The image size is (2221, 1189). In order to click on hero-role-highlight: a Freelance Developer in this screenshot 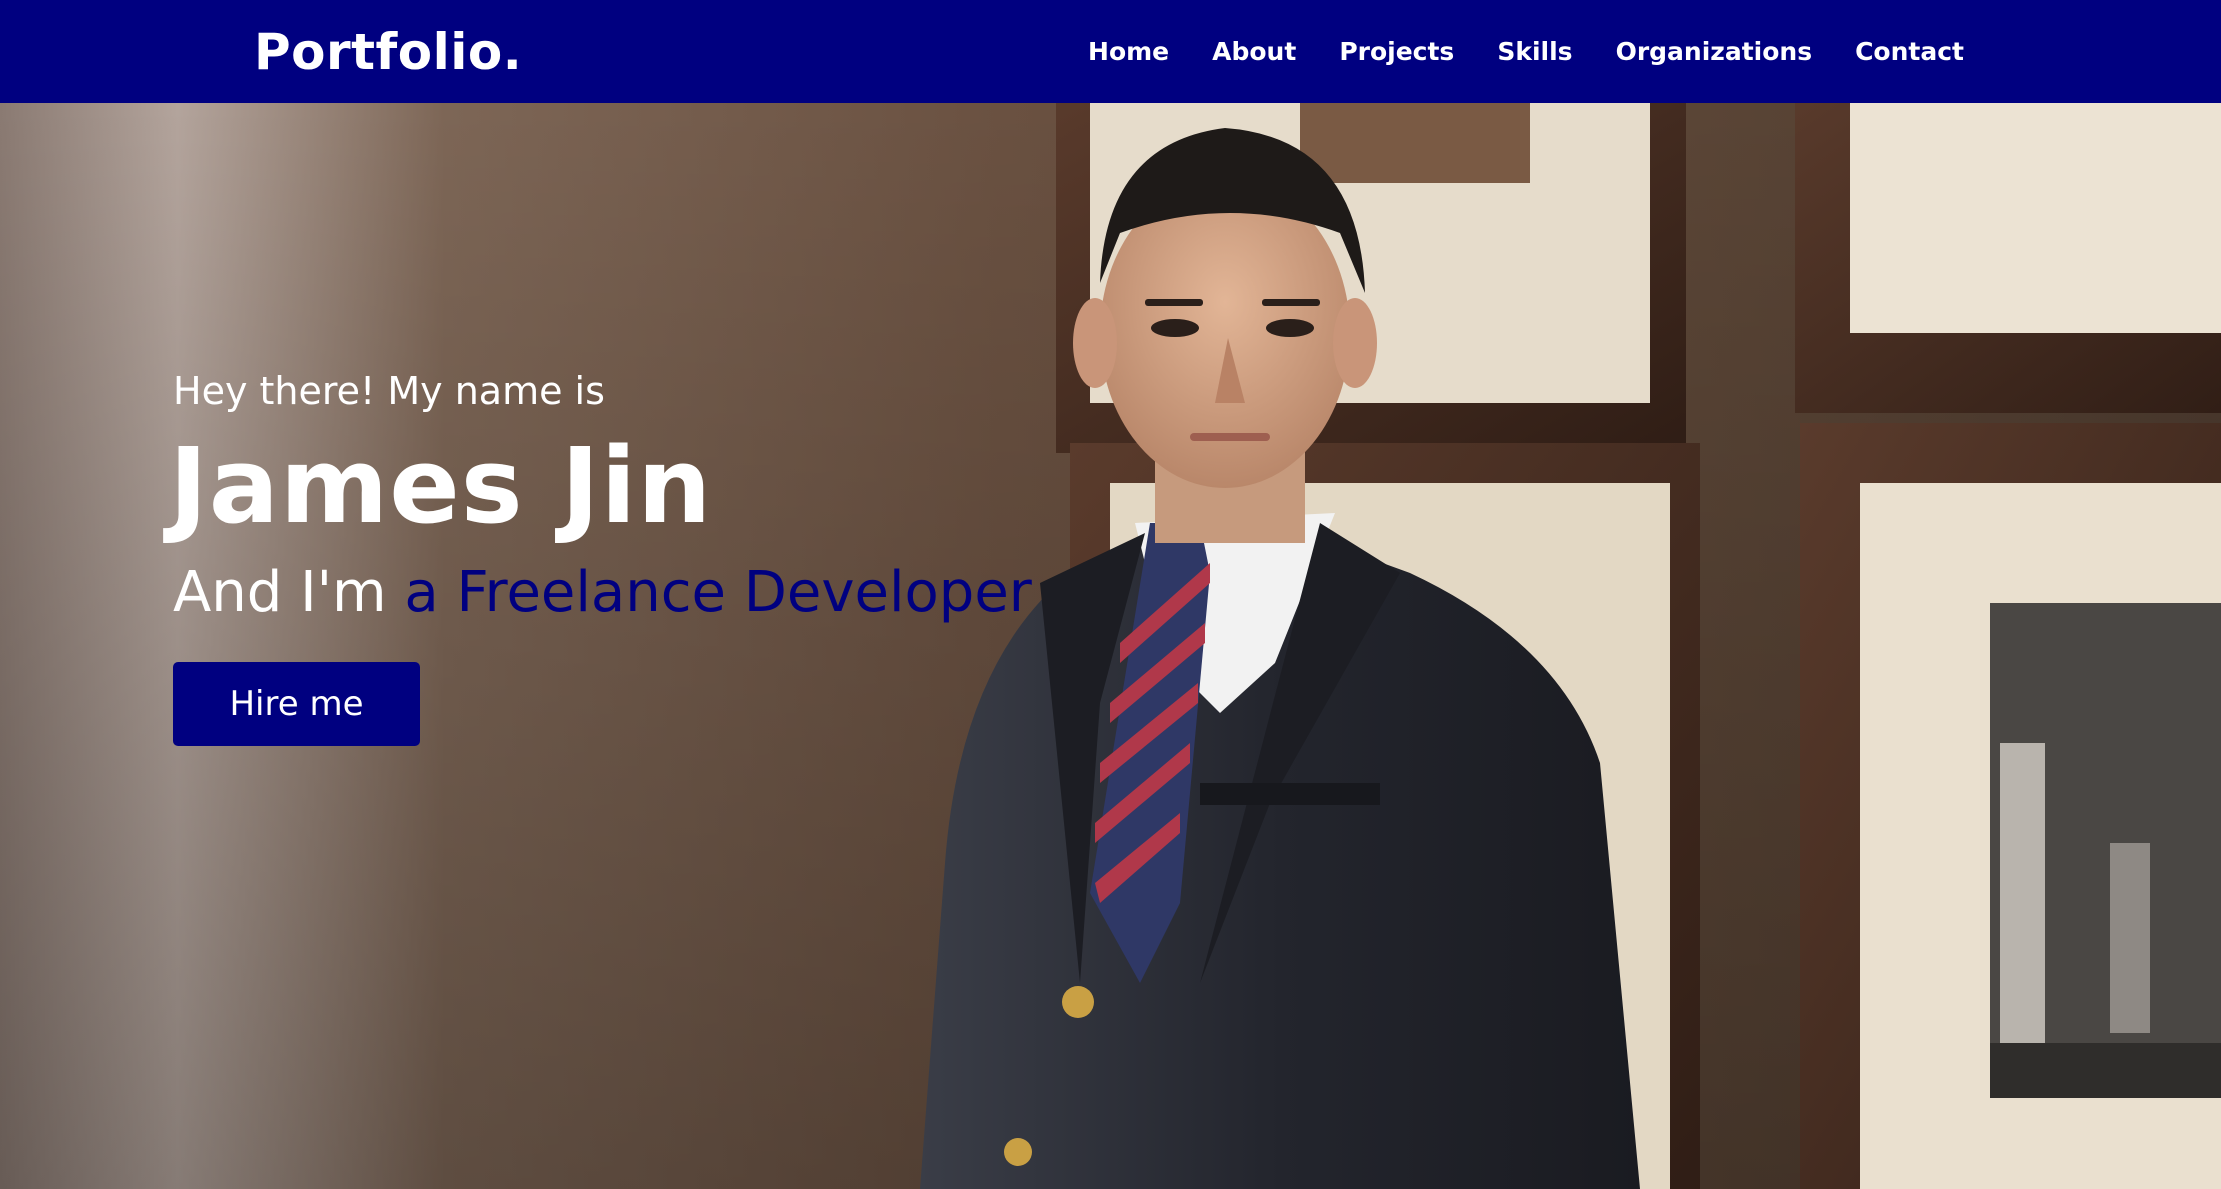, I will do `click(718, 592)`.